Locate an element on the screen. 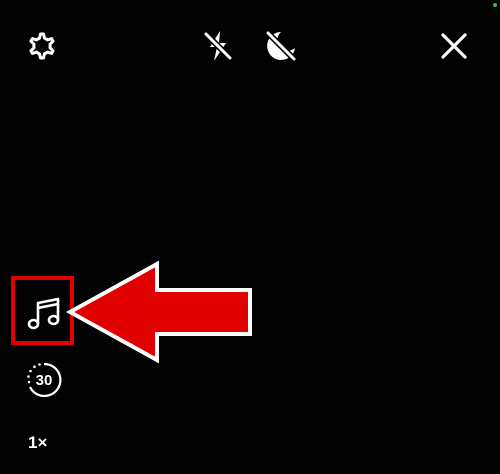  close-button is located at coordinates (454, 46).